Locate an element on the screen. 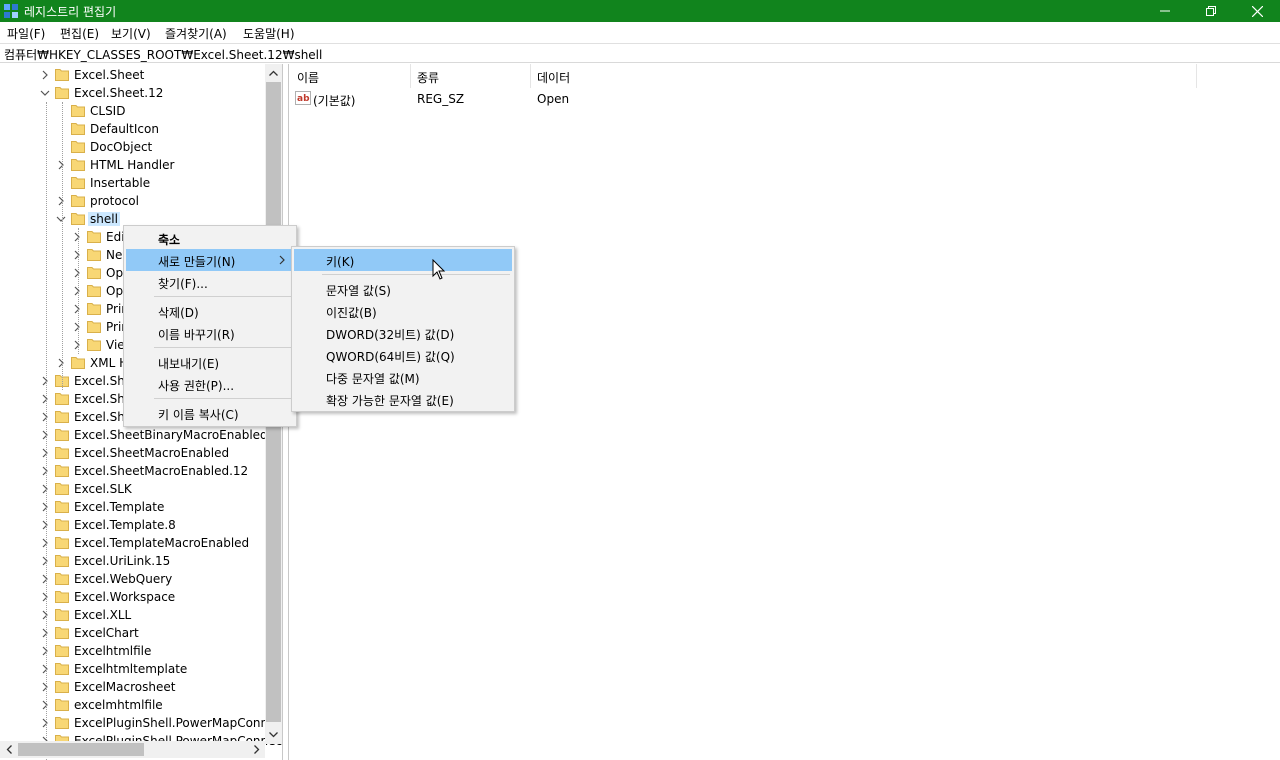 The image size is (1280, 760). h-scroll-thumb is located at coordinates (81, 749).